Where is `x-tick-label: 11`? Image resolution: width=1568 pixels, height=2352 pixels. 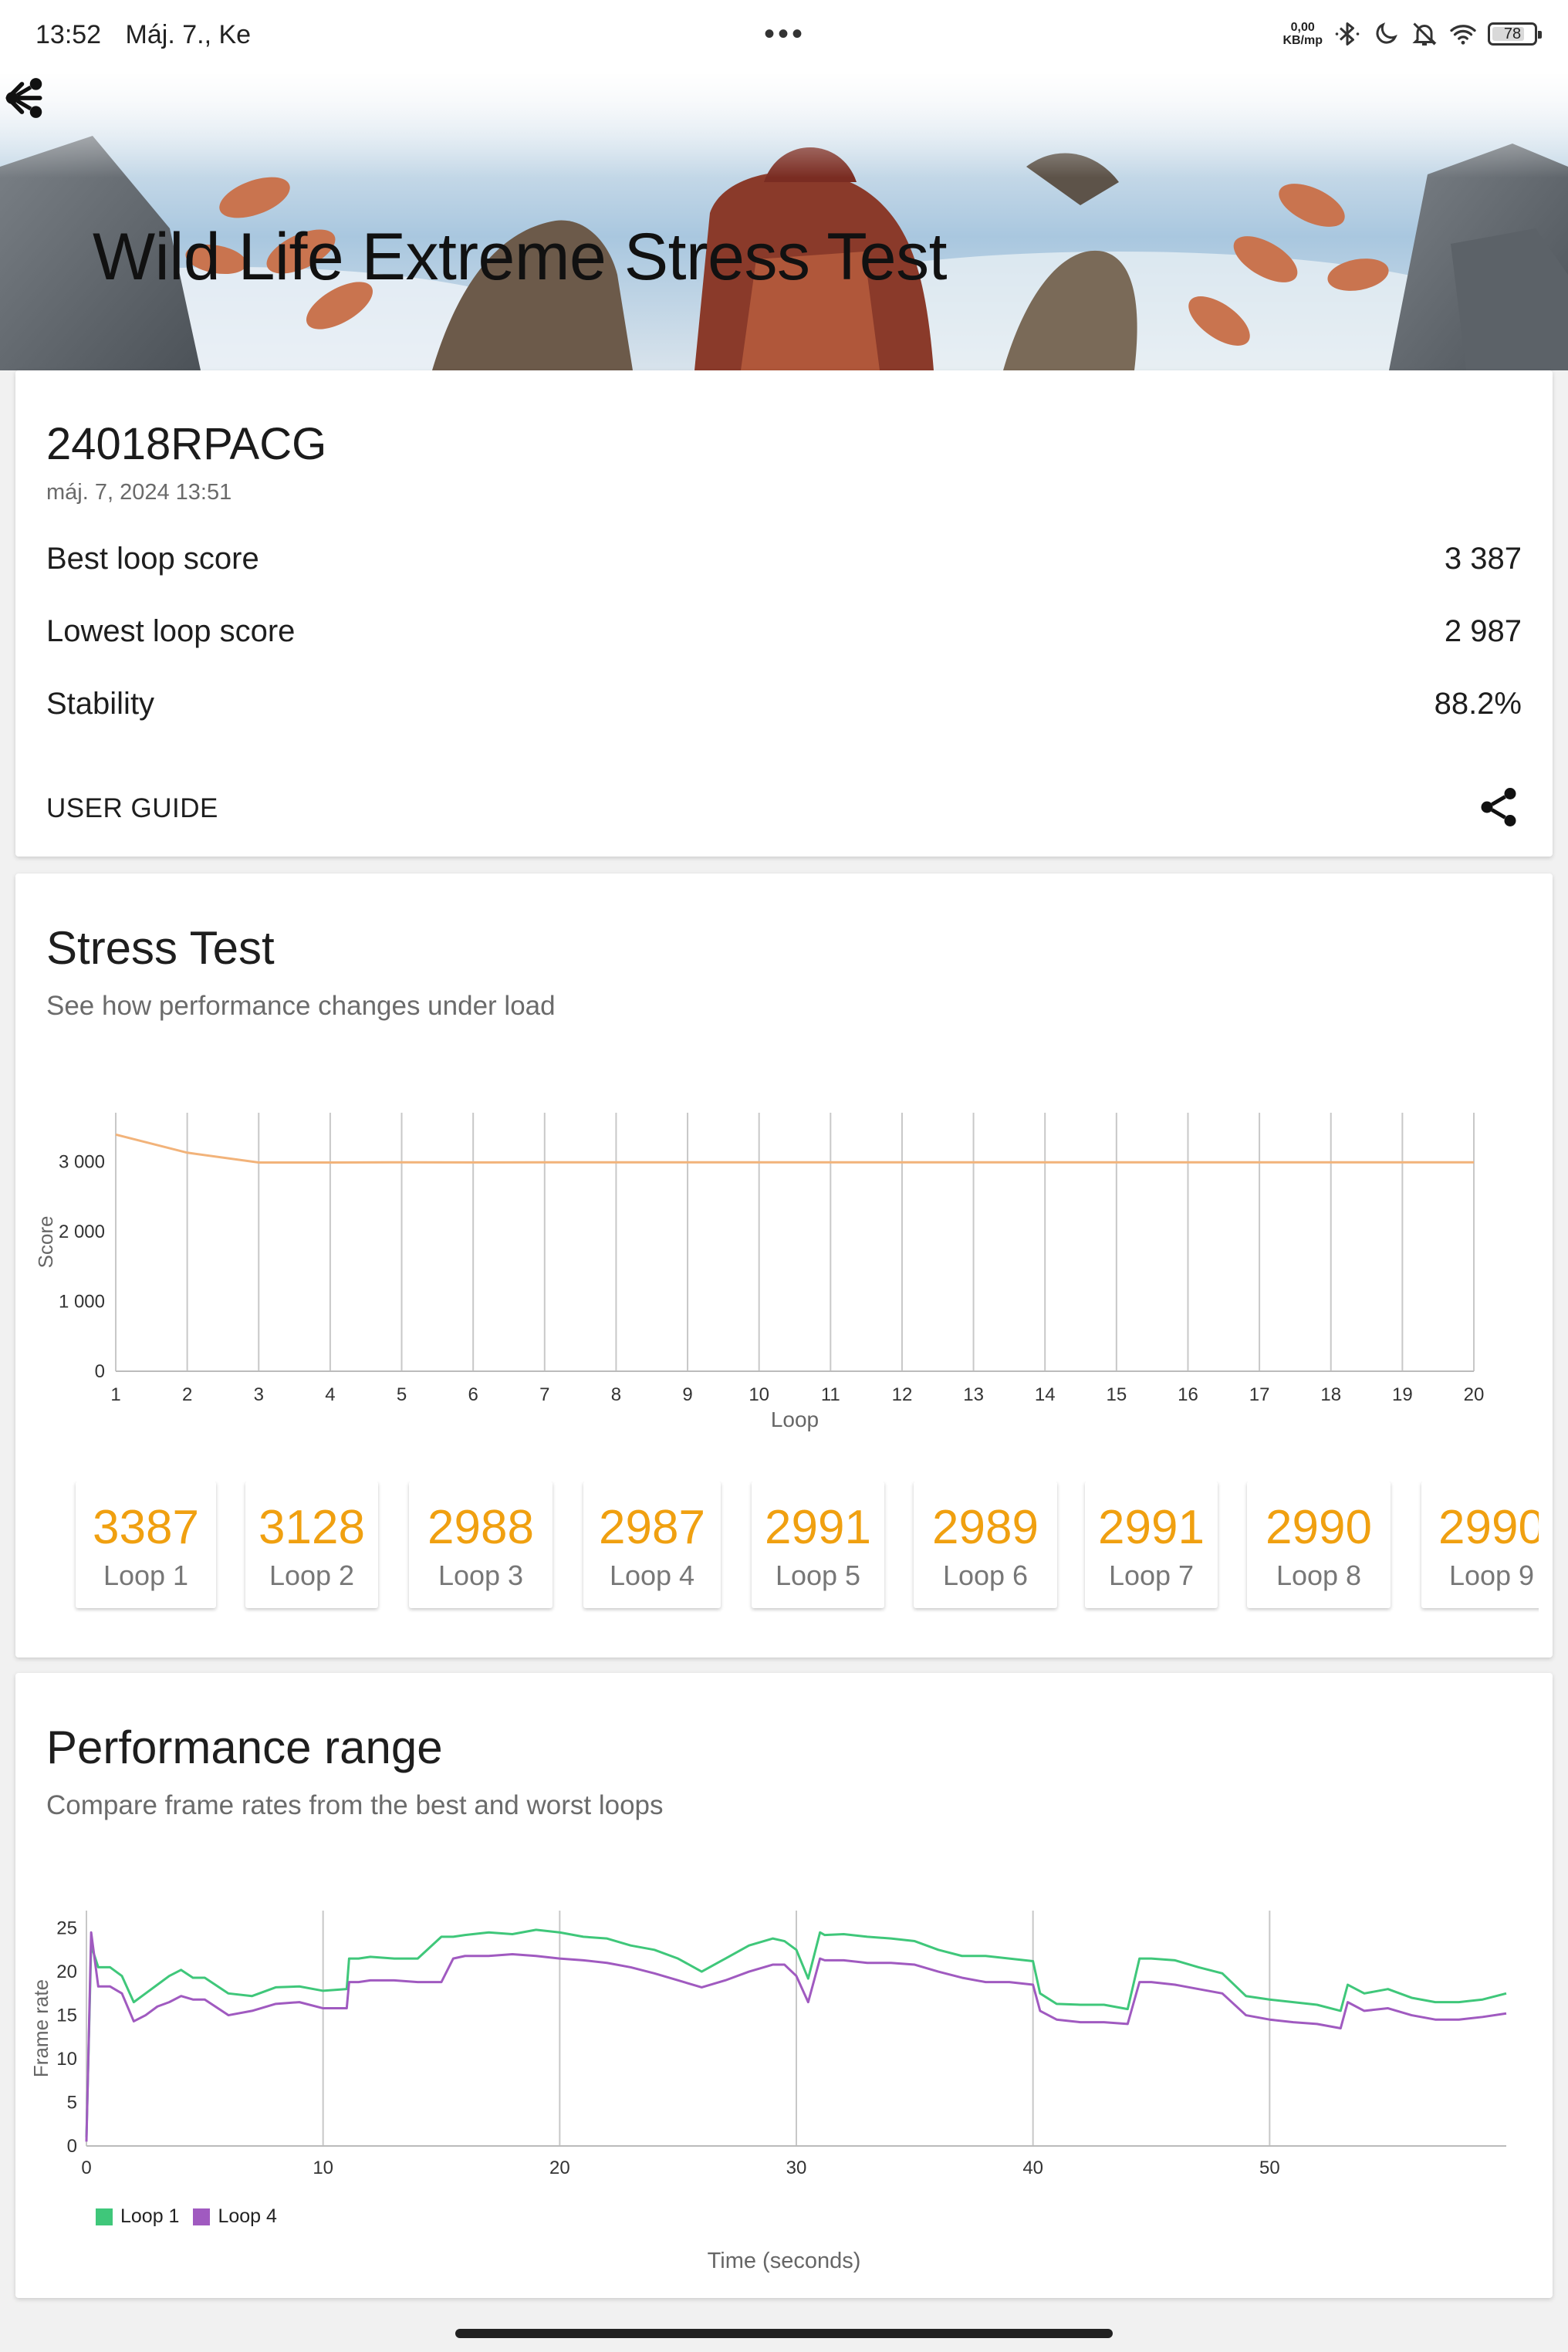 x-tick-label: 11 is located at coordinates (830, 1394).